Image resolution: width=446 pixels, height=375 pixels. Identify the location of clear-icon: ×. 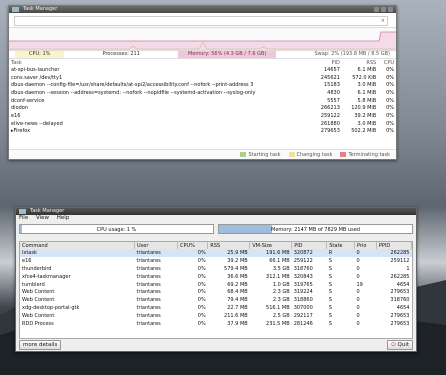
(383, 21).